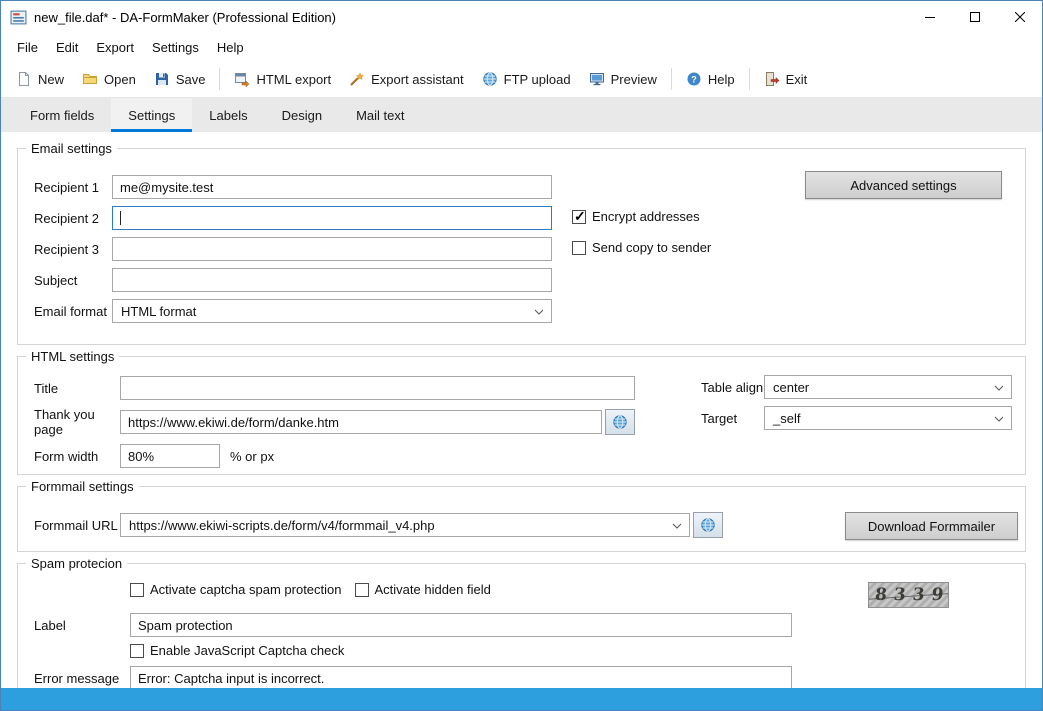  Describe the element at coordinates (46, 388) in the screenshot. I see `title-label: Title` at that location.